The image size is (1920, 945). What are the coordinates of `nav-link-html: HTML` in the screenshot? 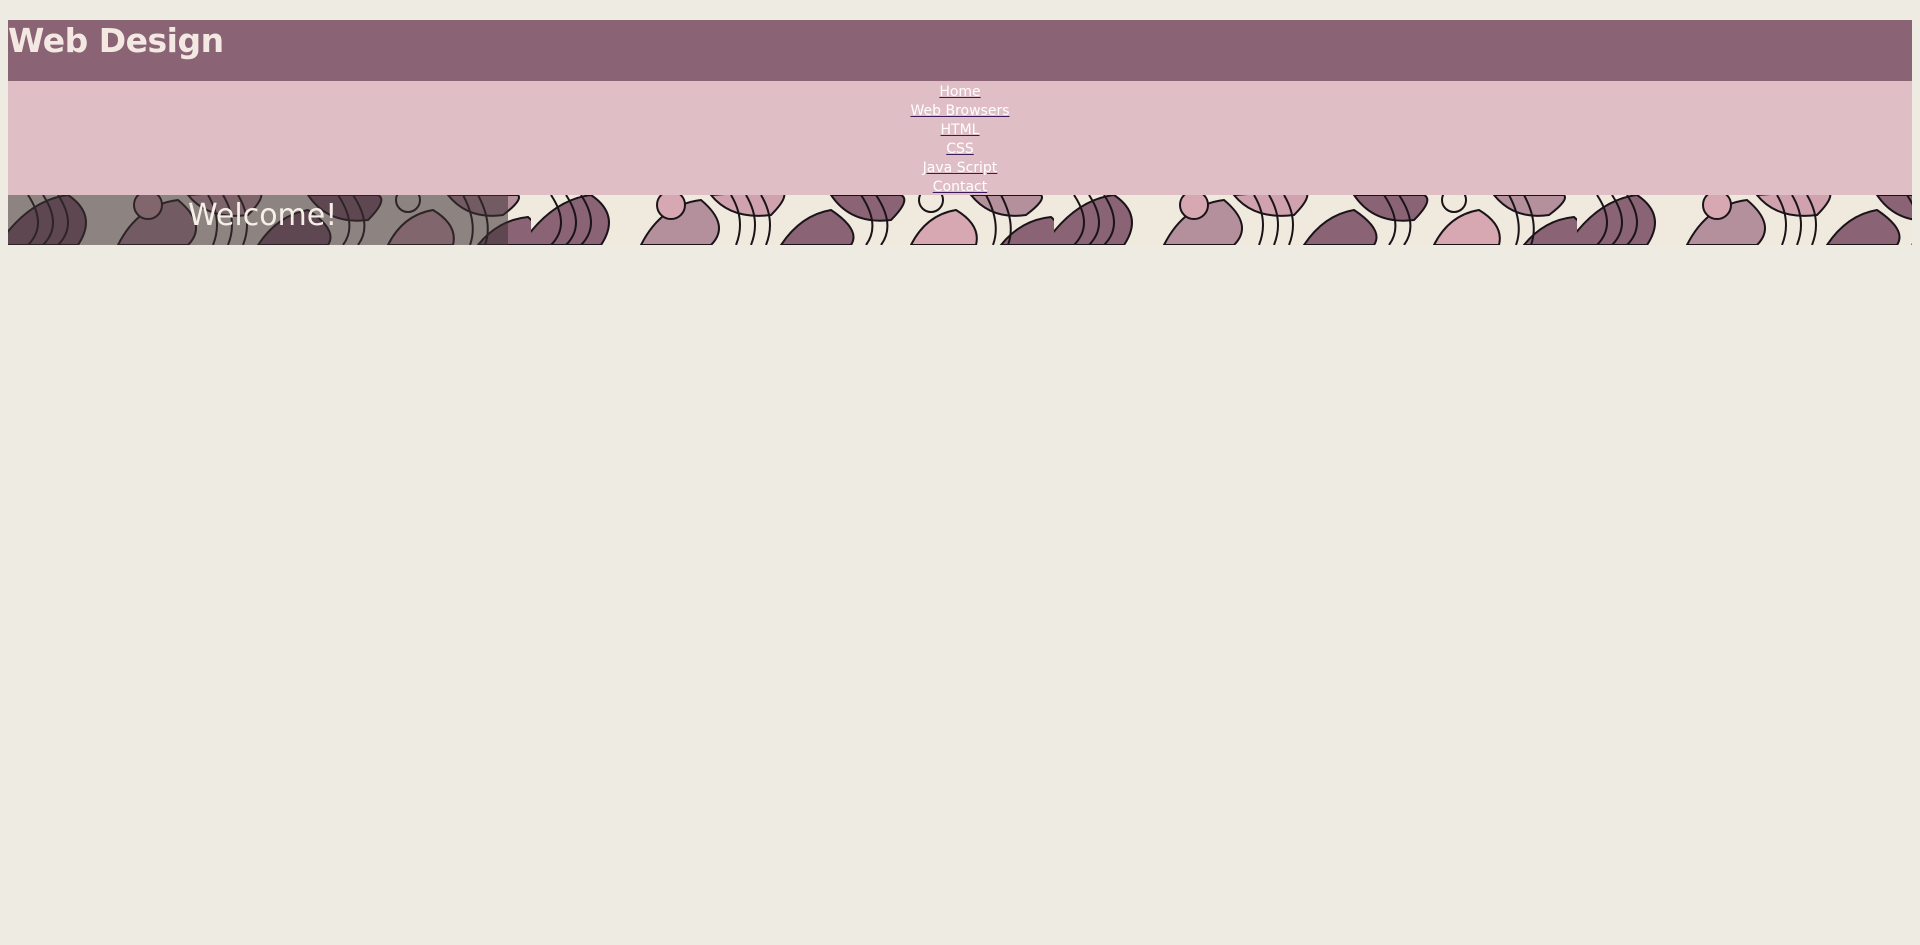 It's located at (960, 130).